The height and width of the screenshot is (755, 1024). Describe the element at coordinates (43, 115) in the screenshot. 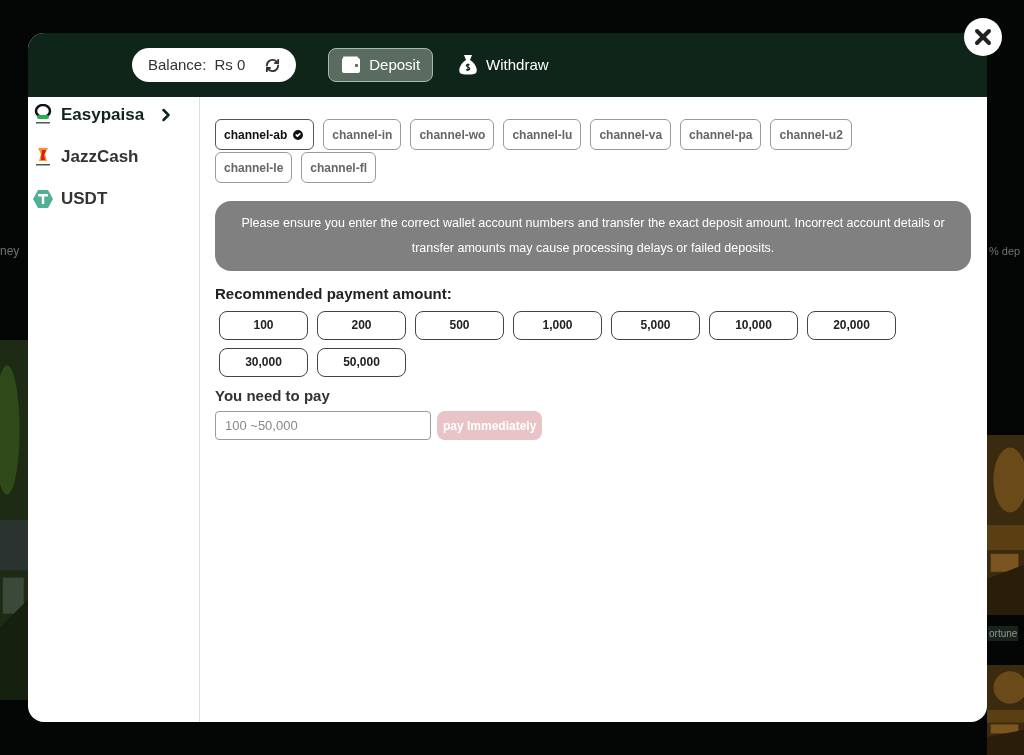

I see `easypaisa-logo-icon` at that location.